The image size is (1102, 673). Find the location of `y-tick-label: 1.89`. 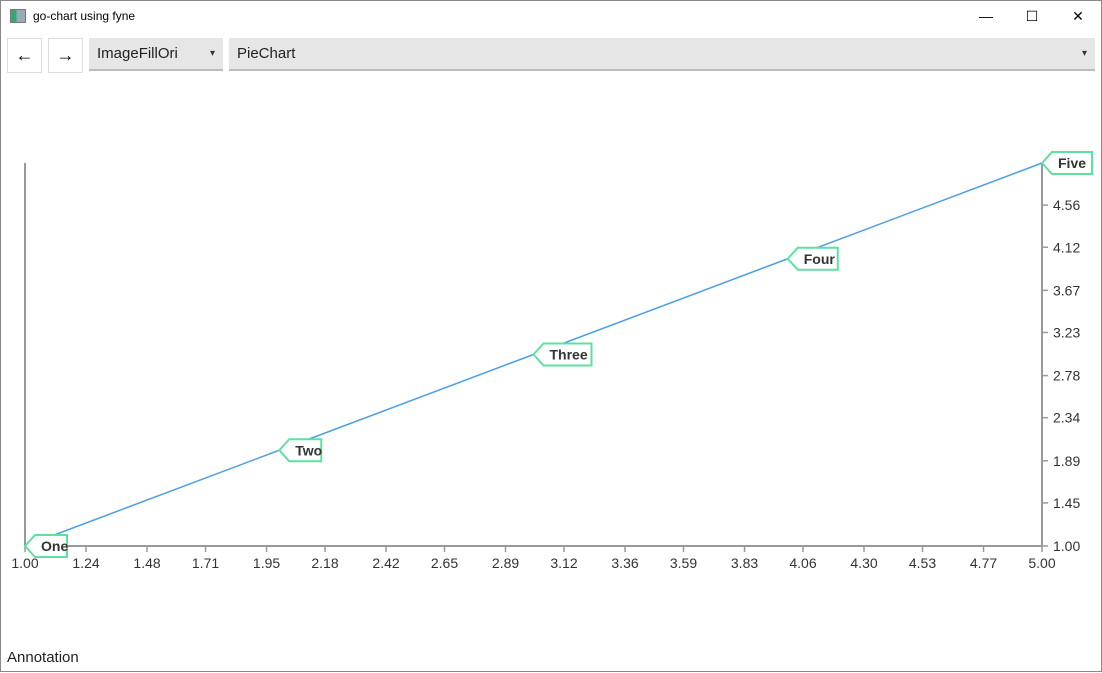

y-tick-label: 1.89 is located at coordinates (1066, 461).